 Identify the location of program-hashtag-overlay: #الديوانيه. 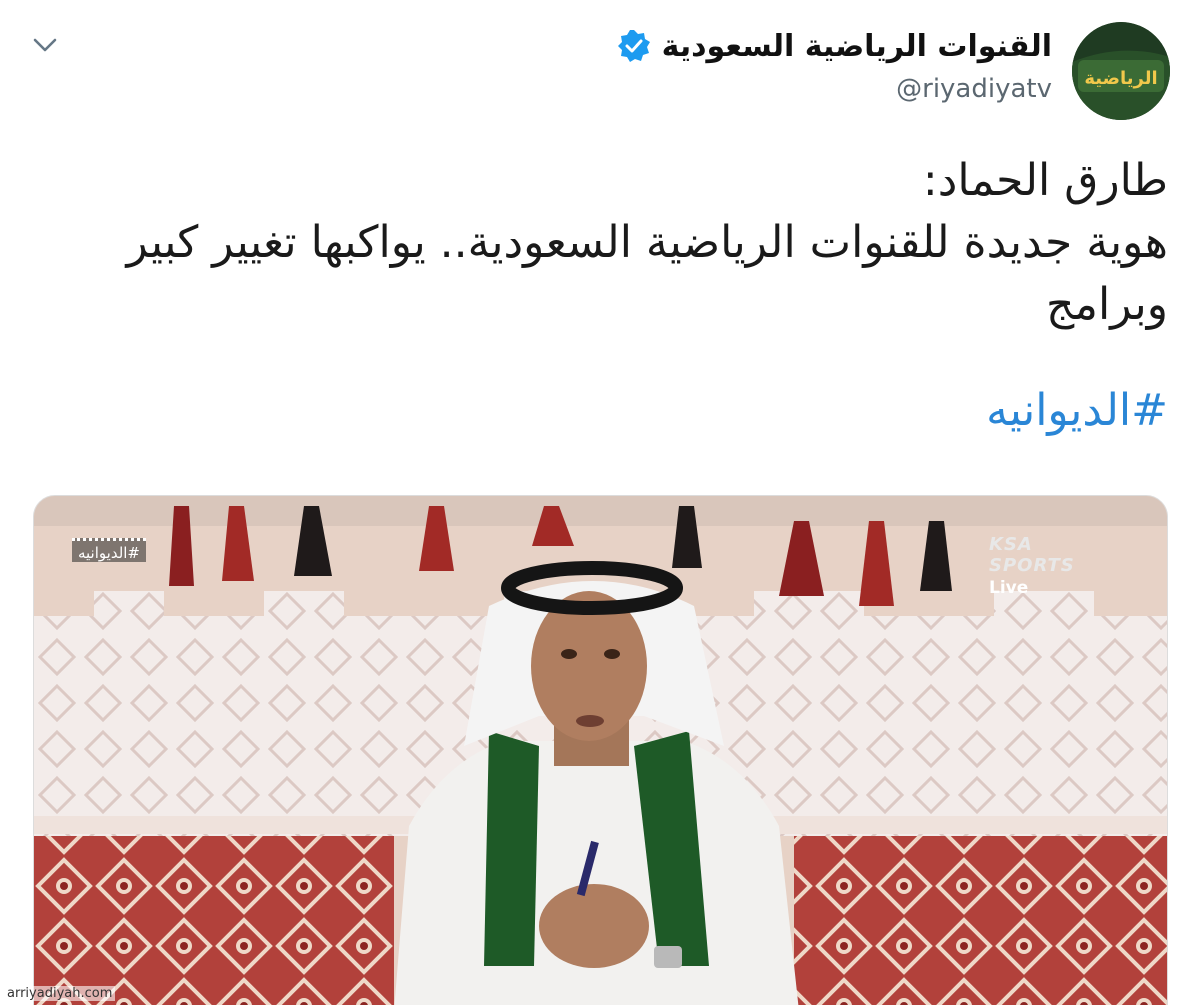
(109, 550).